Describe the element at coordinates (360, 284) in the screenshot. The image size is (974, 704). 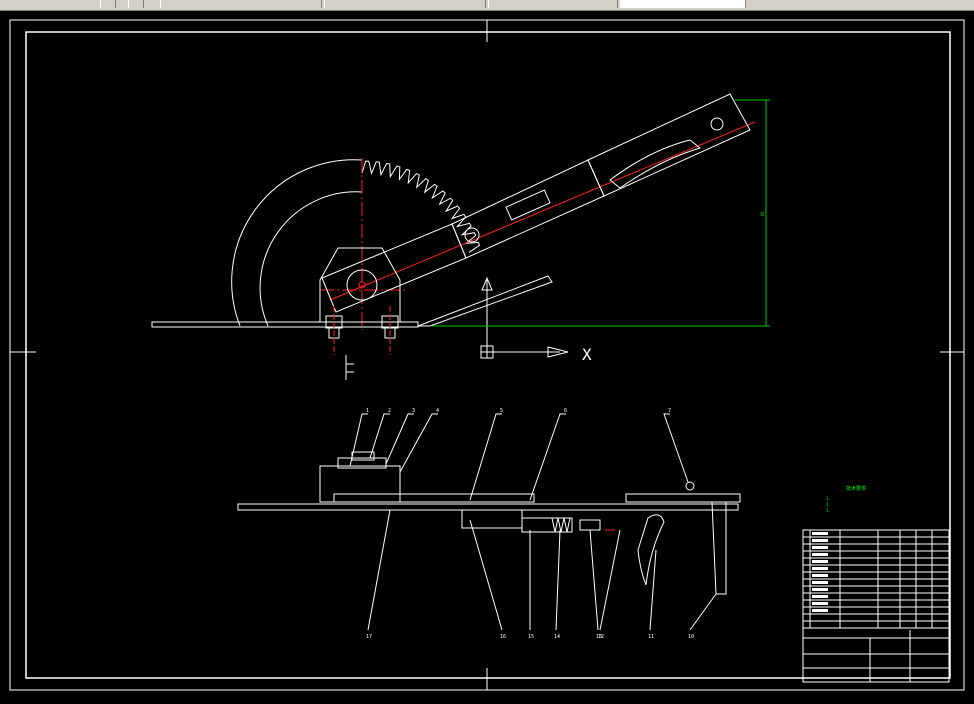
I see `pivot-bracket` at that location.